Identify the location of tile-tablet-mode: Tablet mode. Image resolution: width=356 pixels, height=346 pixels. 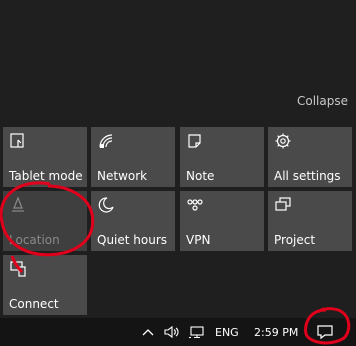
(45, 157).